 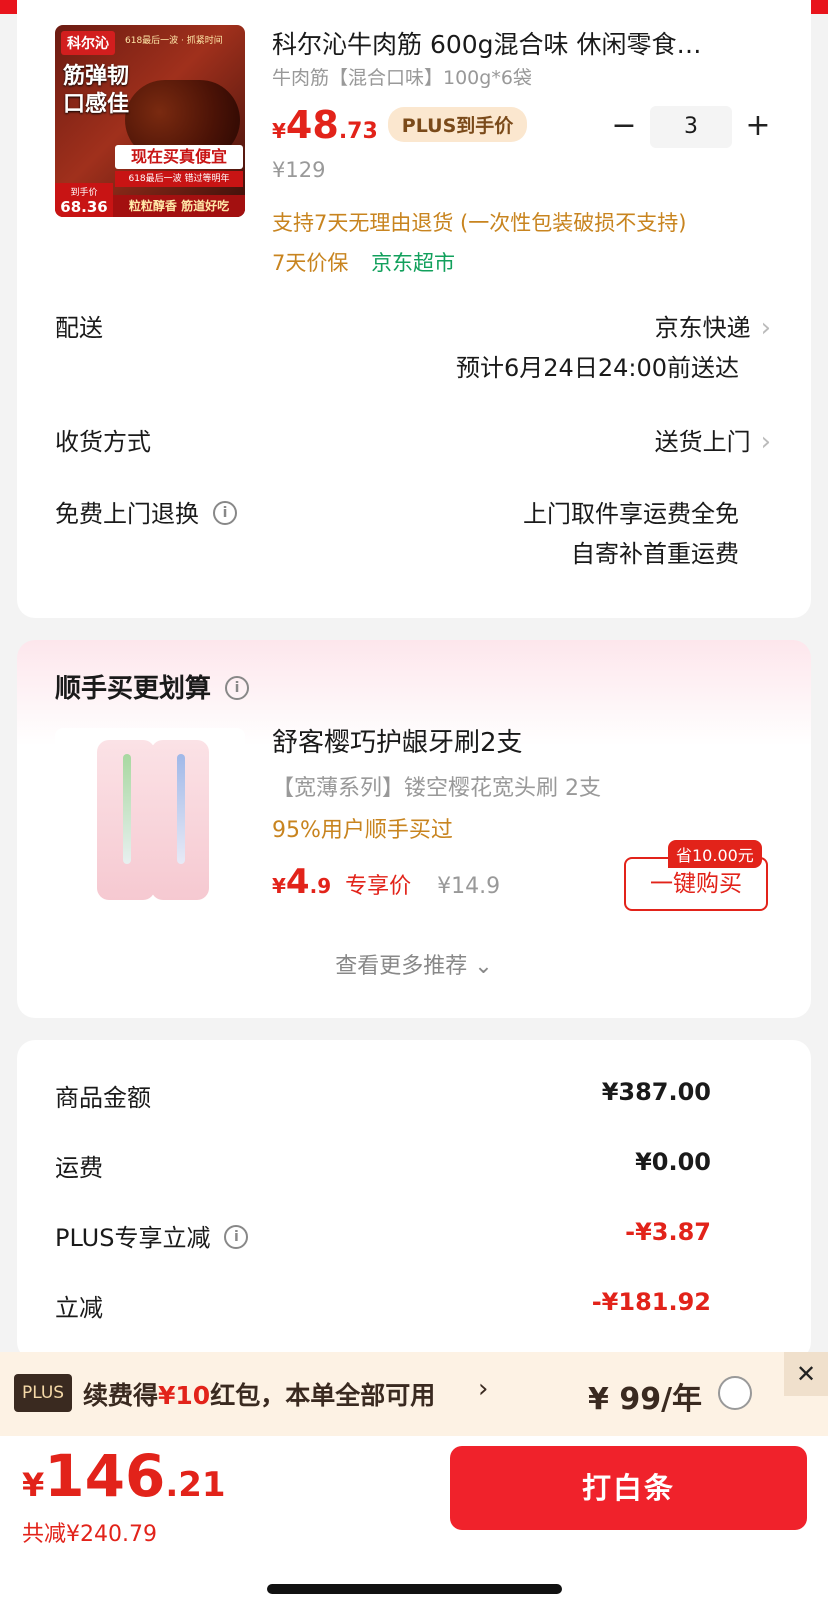 I want to click on total-decimal: .21, so click(x=195, y=1485).